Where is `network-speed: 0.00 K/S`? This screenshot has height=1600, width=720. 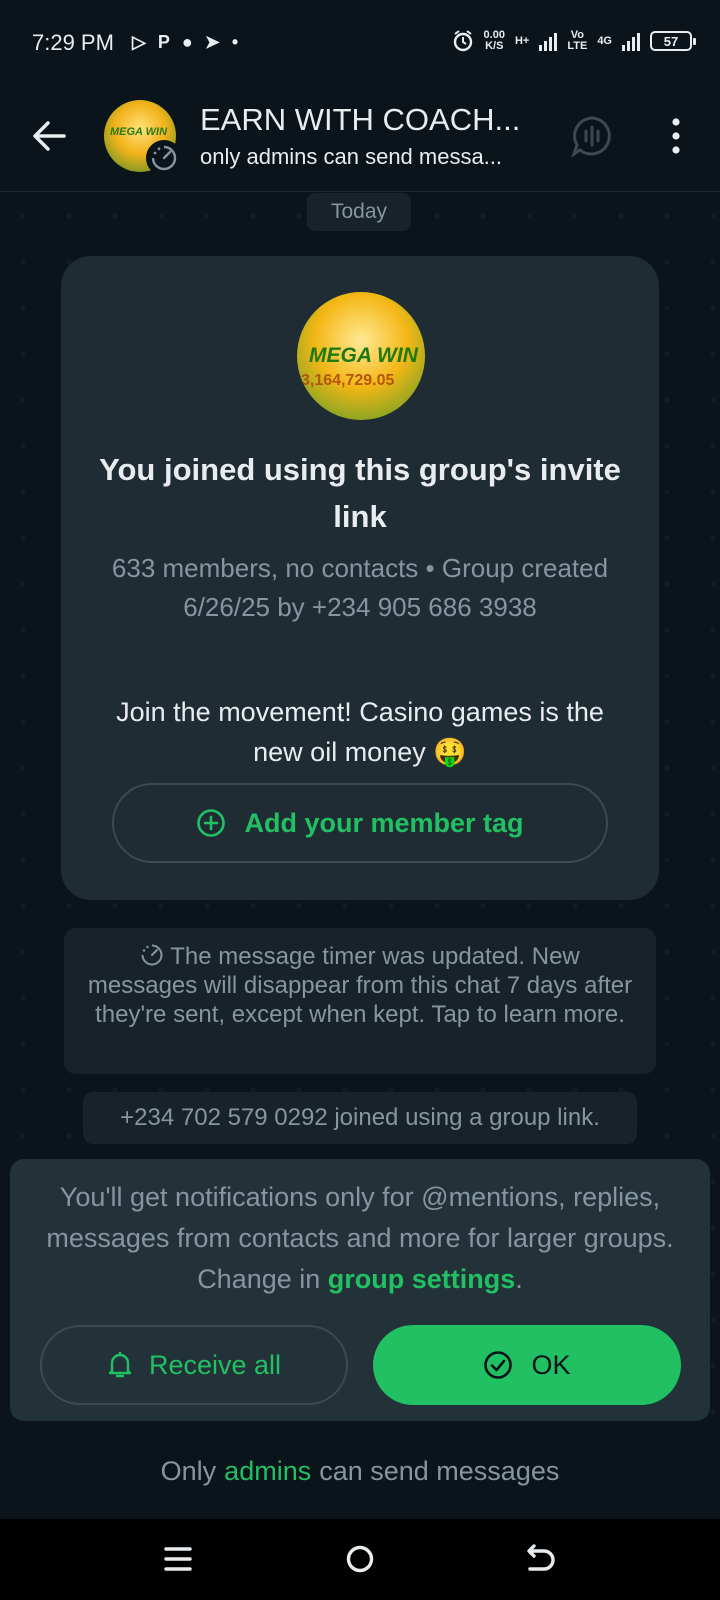 network-speed: 0.00 K/S is located at coordinates (494, 41).